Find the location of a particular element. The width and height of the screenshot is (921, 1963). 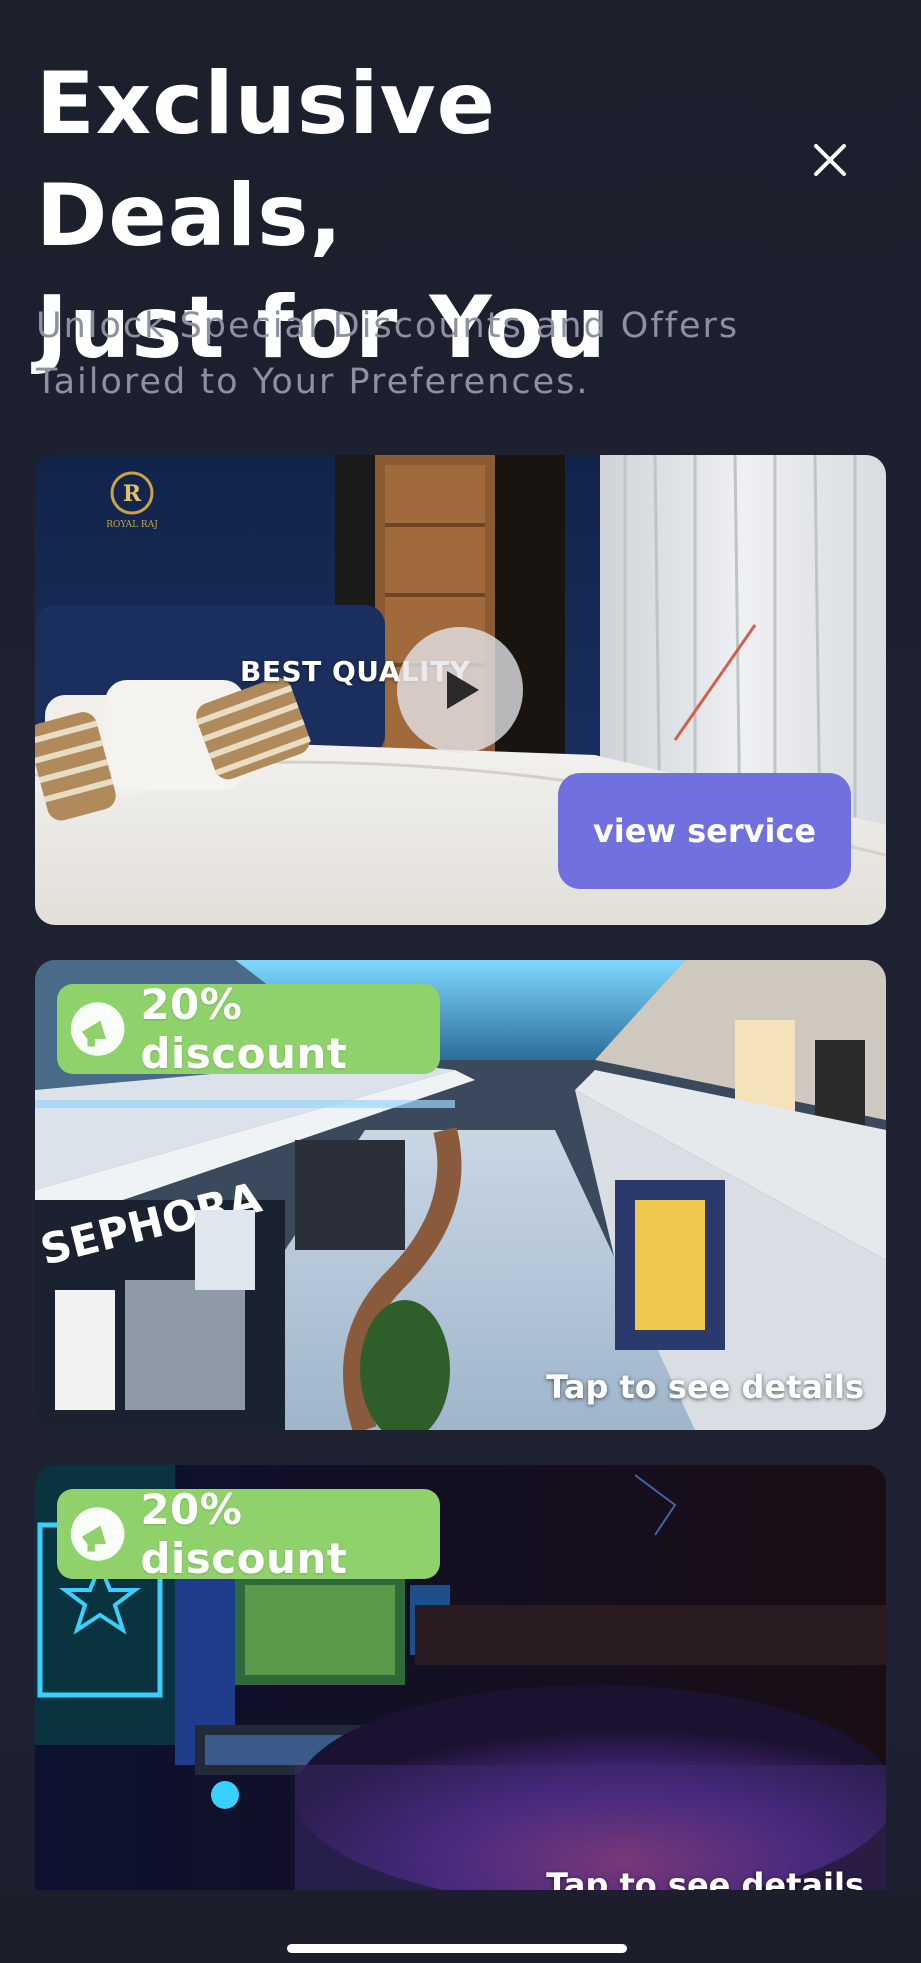

view-service-button: view service is located at coordinates (704, 831).